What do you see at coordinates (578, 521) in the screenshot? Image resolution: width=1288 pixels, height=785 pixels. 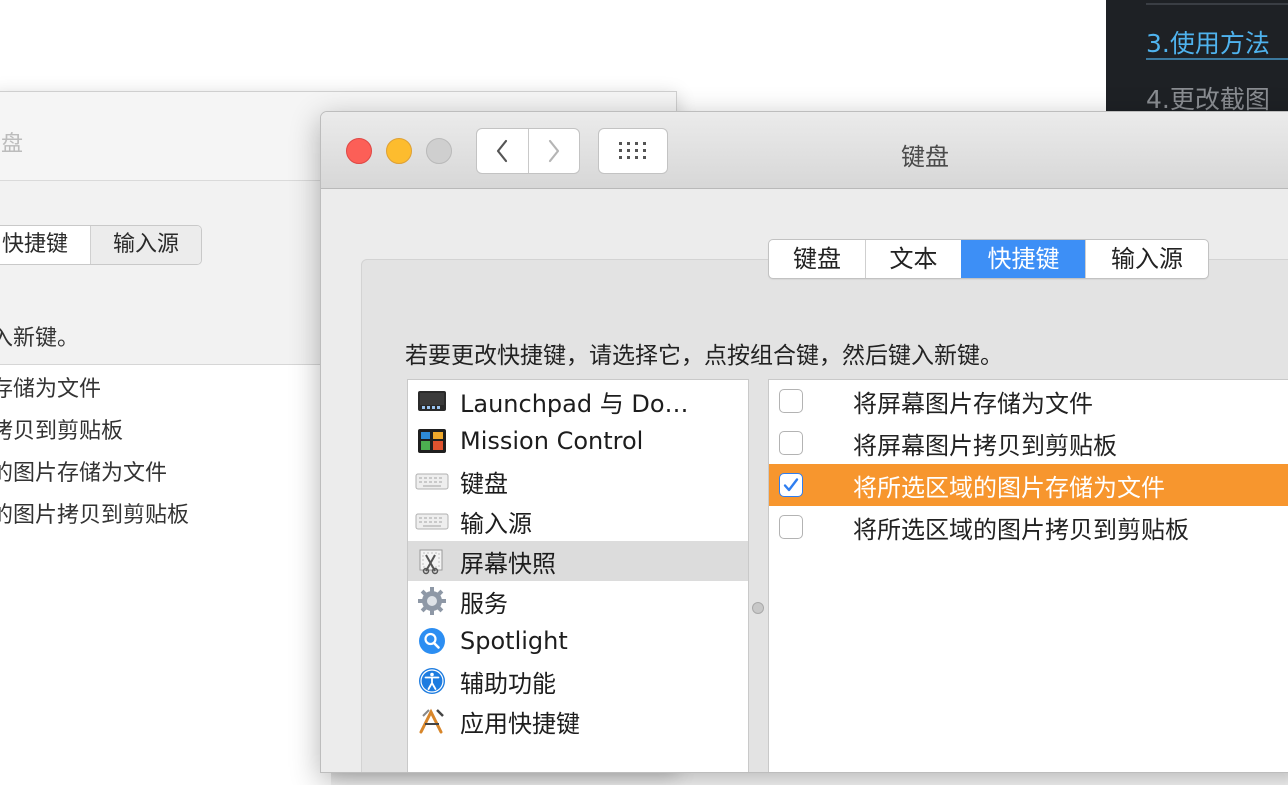 I see `category-item-input-sources: 输入源` at bounding box center [578, 521].